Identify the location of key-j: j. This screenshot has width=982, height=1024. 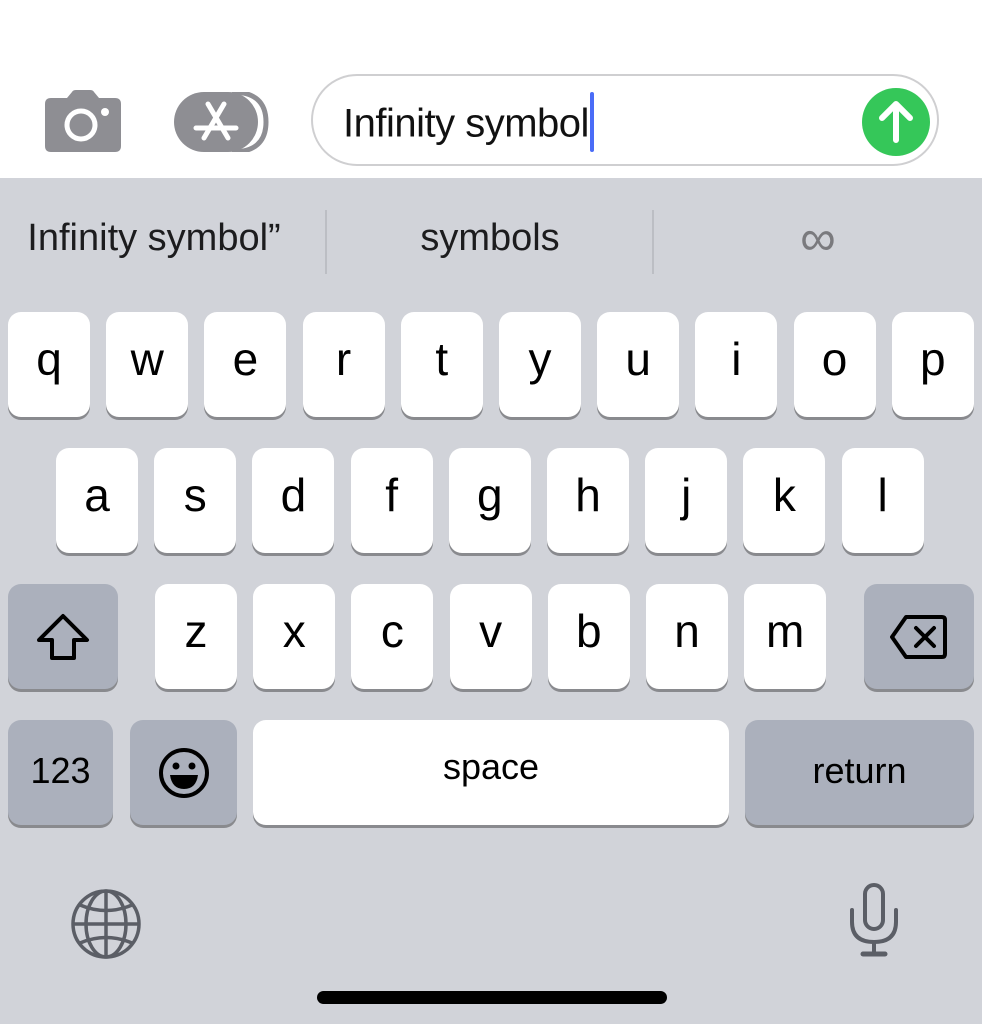
(686, 500).